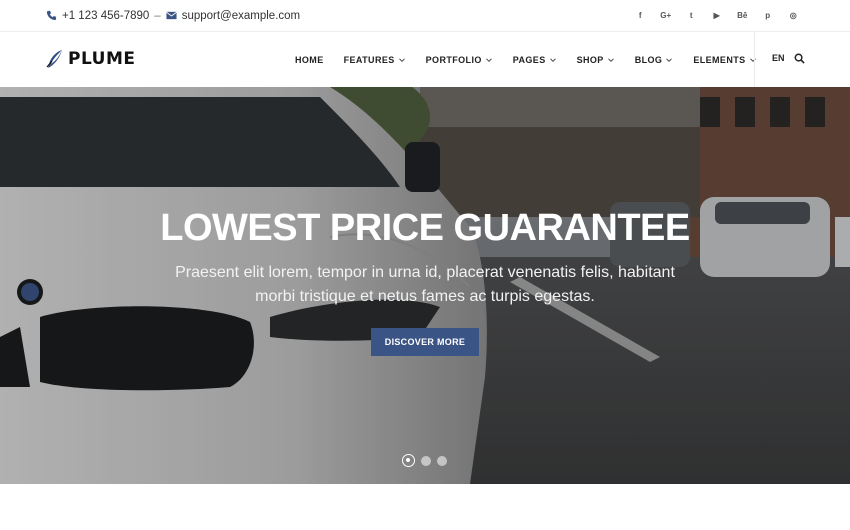 Image resolution: width=850 pixels, height=530 pixels. What do you see at coordinates (54, 59) in the screenshot?
I see `feather-logo-icon` at bounding box center [54, 59].